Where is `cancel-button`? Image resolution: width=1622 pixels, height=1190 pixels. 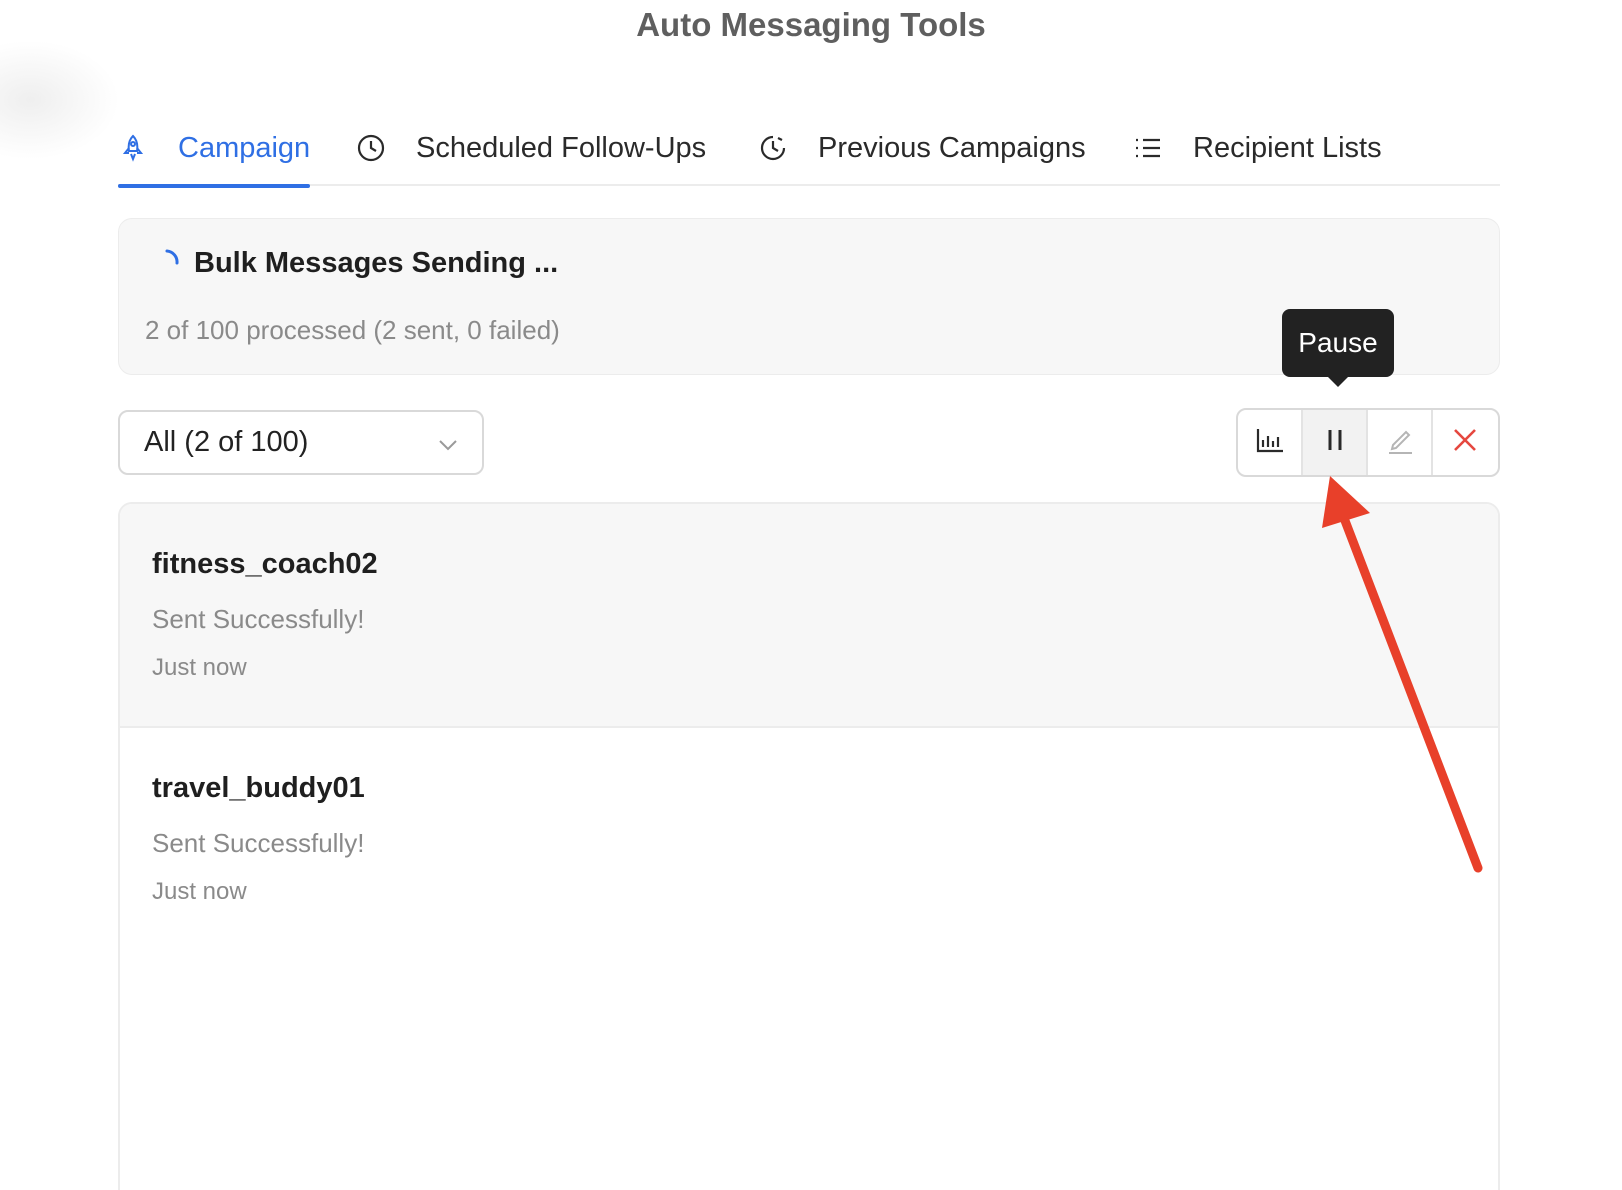
cancel-button is located at coordinates (1465, 442).